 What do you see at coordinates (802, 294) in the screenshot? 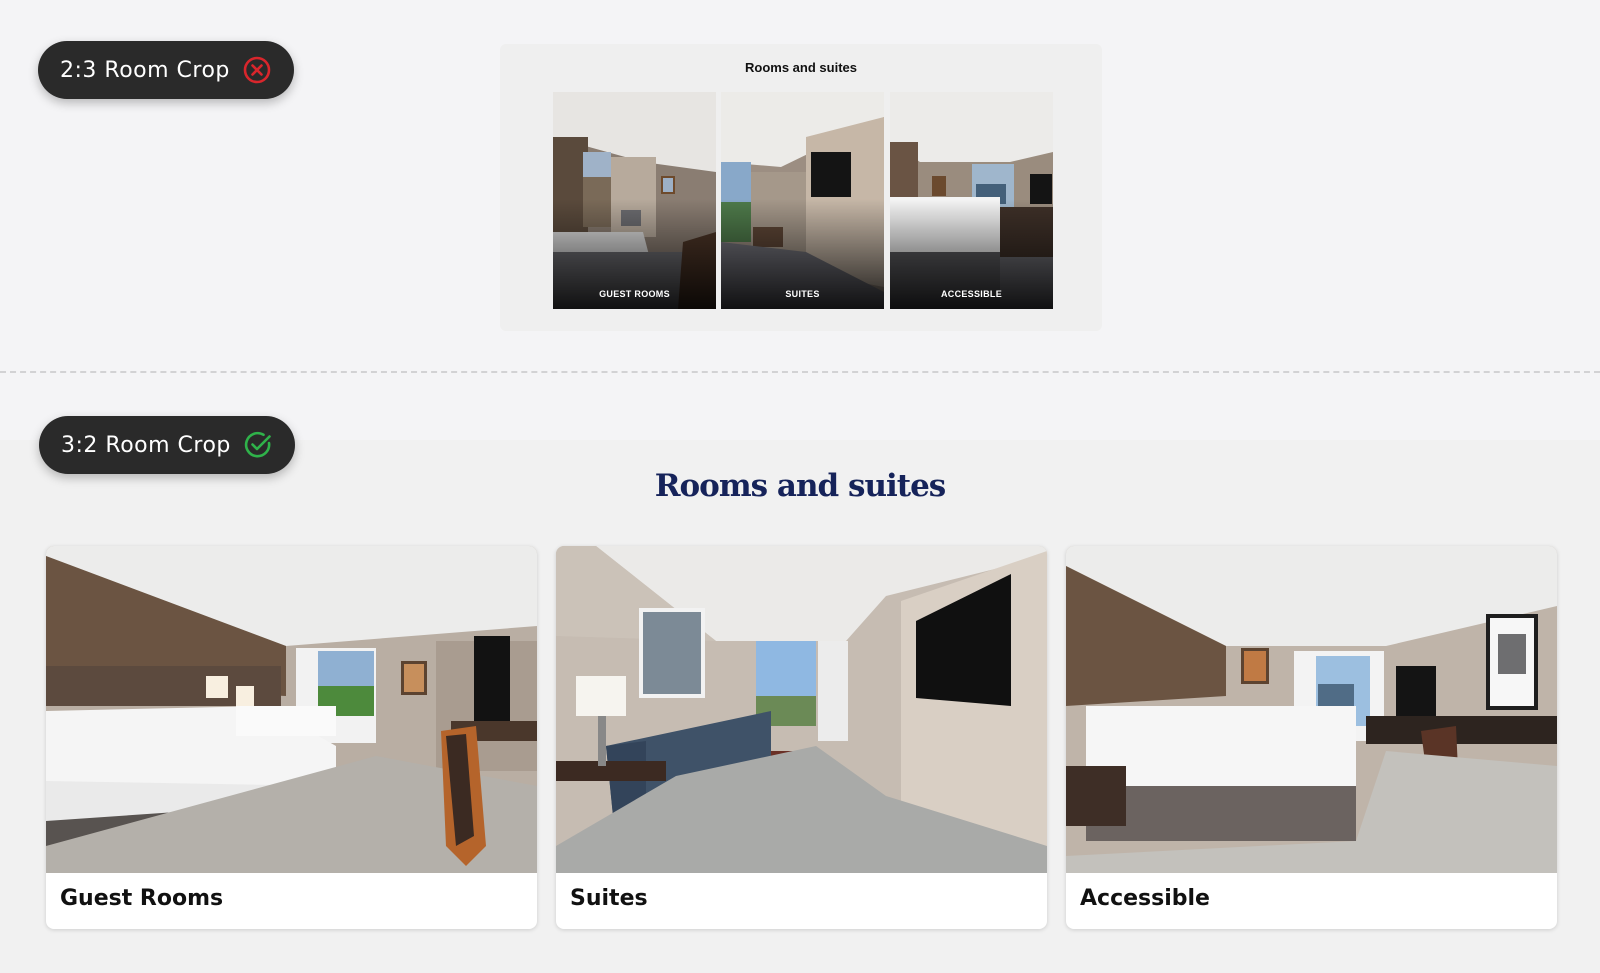
I see `tile-label-suites: SUITES` at bounding box center [802, 294].